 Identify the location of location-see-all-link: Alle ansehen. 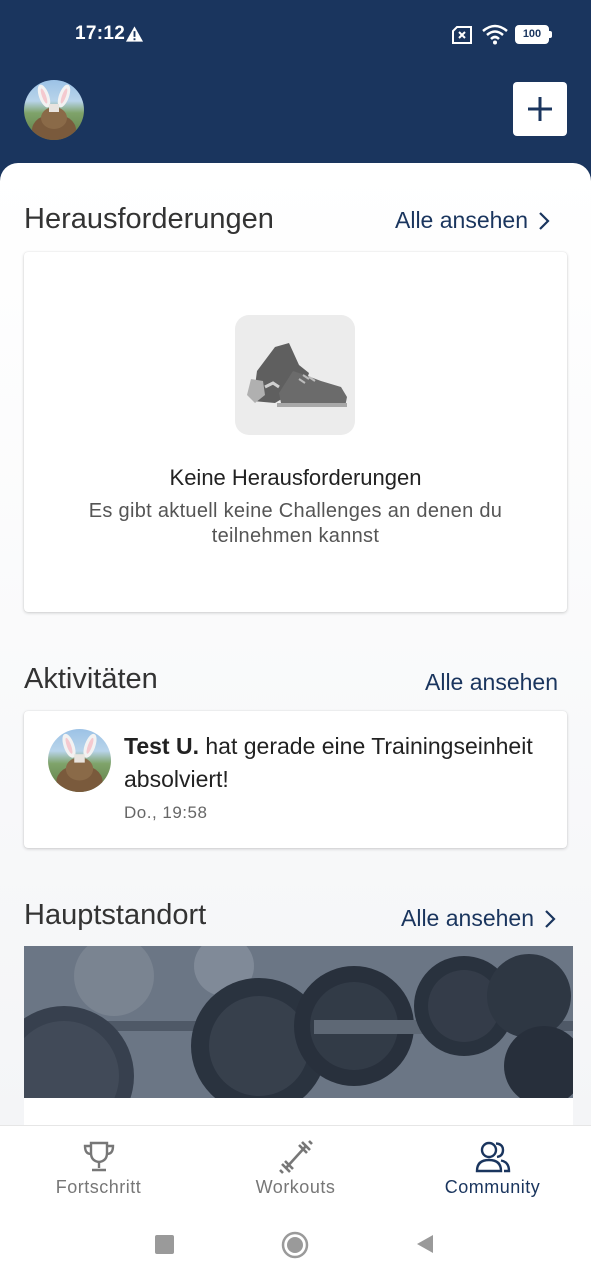
(478, 918).